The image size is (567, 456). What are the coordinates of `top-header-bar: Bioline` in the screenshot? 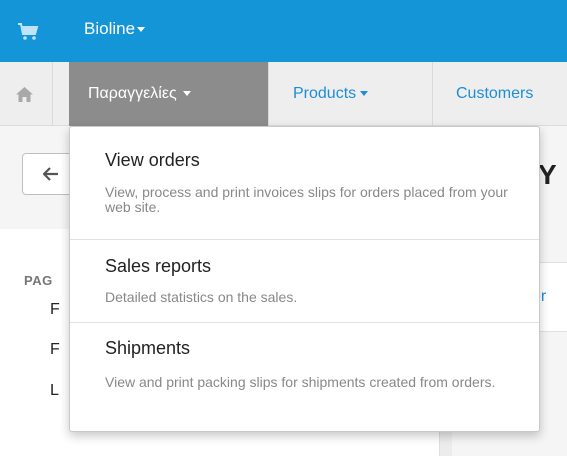 It's located at (283, 31).